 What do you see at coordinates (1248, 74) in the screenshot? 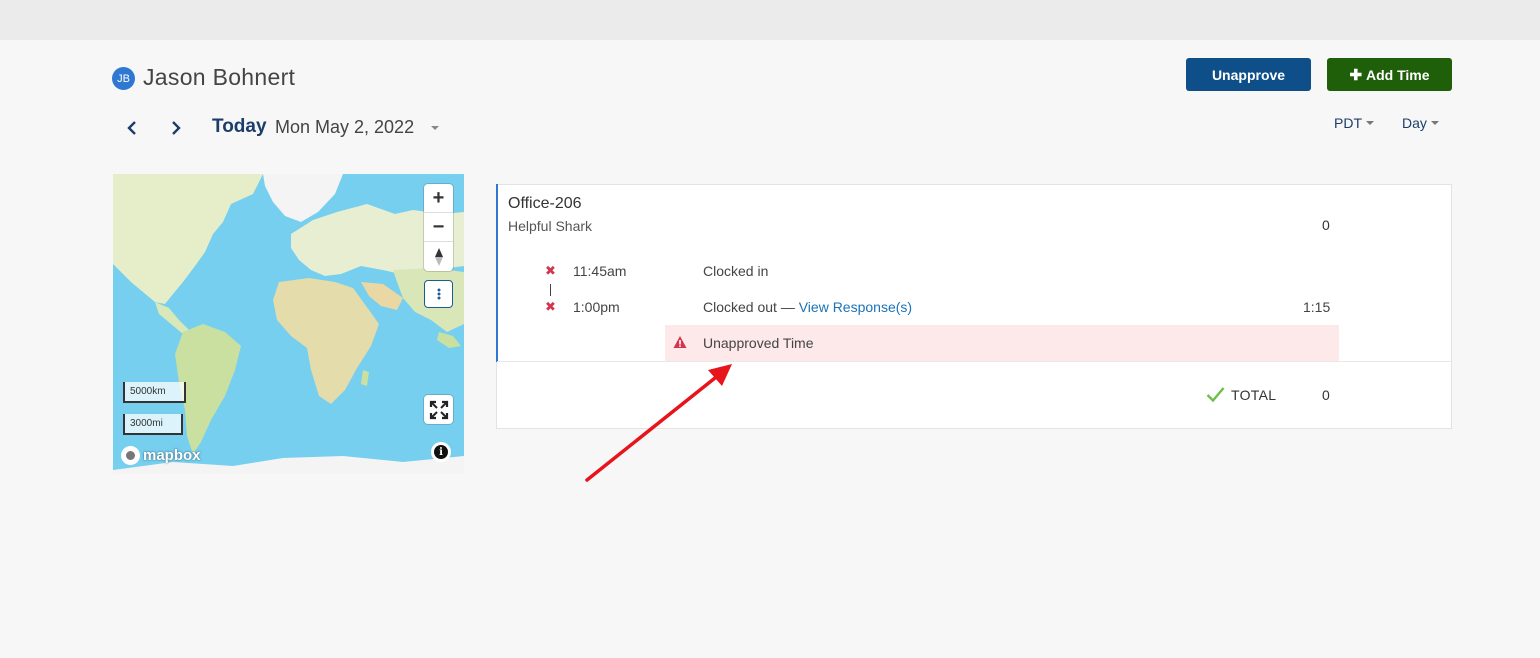
I see `unapprove-button: Unapprove` at bounding box center [1248, 74].